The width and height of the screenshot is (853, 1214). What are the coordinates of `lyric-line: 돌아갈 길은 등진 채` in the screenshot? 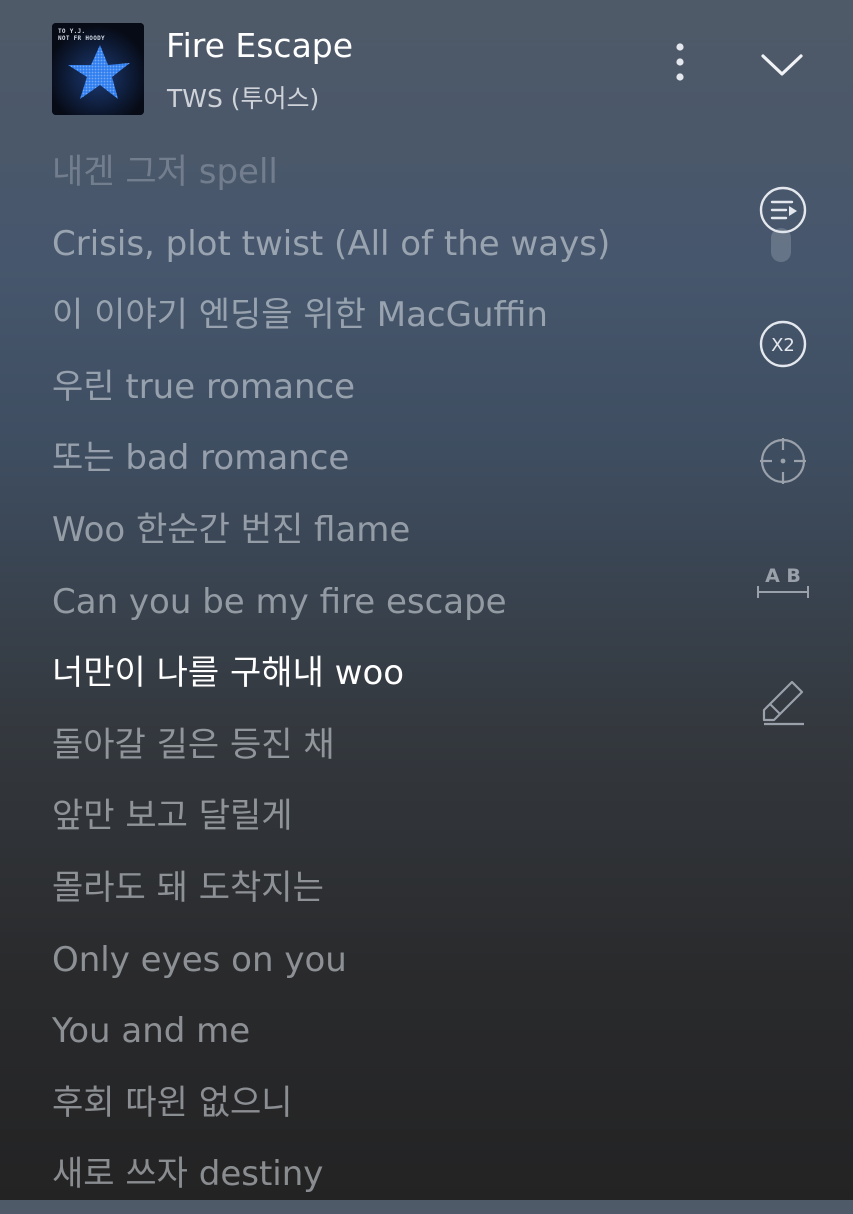 It's located at (372, 749).